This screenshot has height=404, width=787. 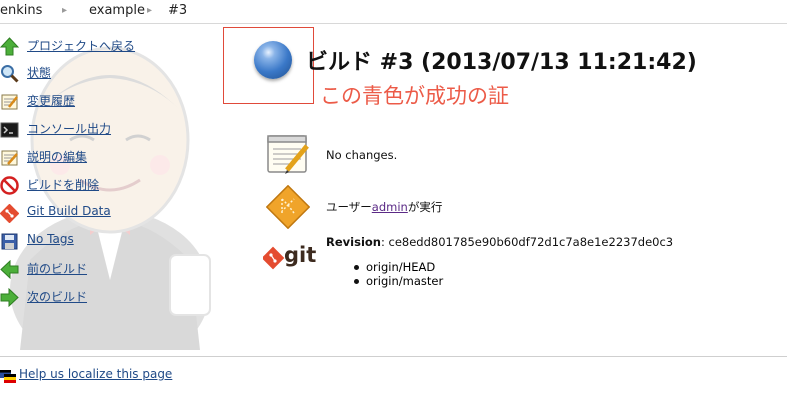 I want to click on sidebar-item-label: No Tags, so click(x=50, y=239).